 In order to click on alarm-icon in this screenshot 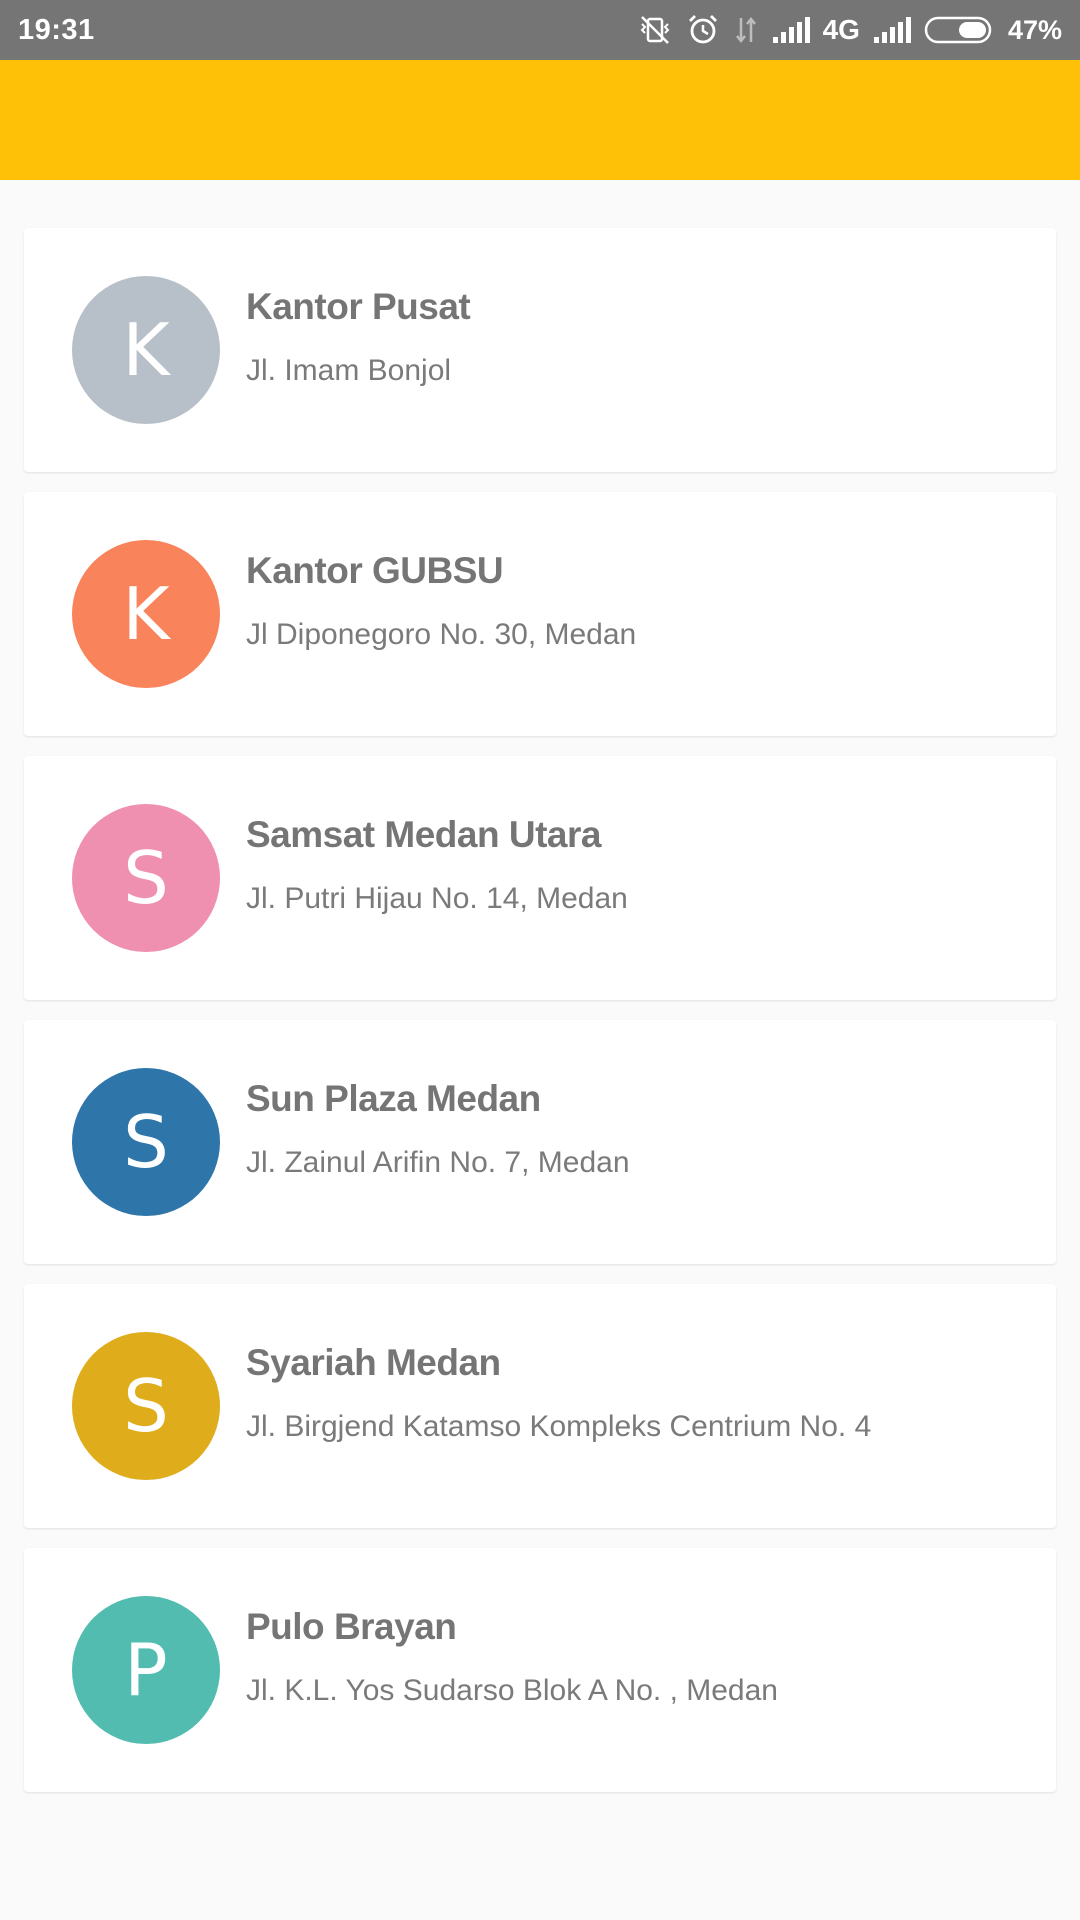, I will do `click(703, 30)`.